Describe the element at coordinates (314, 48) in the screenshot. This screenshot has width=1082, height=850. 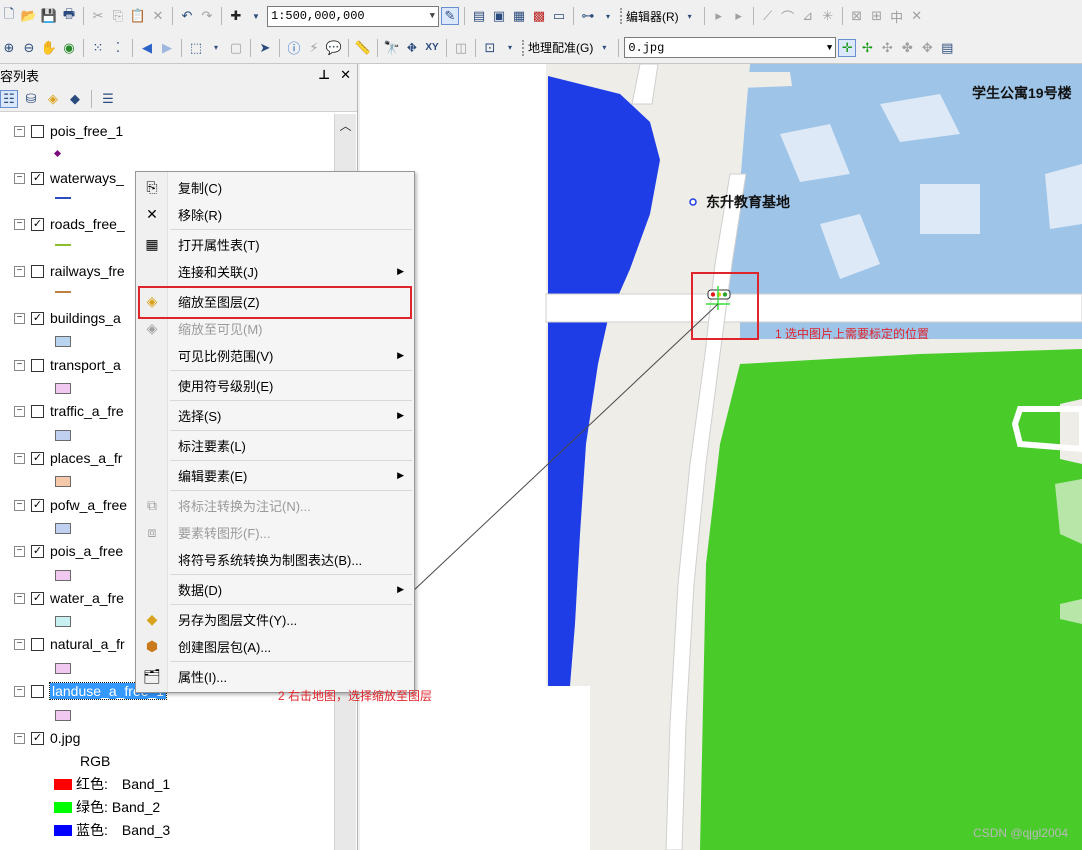
I see `hyperlink-icon: ⚡` at that location.